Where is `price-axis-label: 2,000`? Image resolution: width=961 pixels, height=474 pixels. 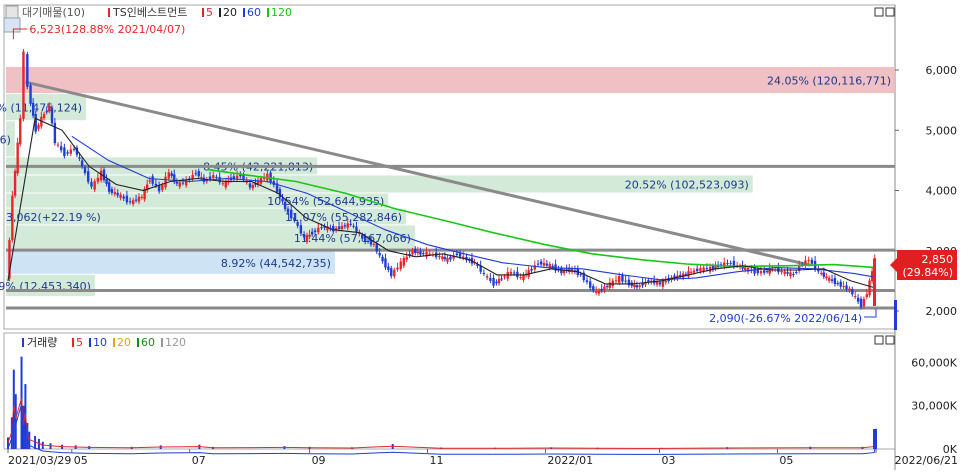 price-axis-label: 2,000 is located at coordinates (942, 311).